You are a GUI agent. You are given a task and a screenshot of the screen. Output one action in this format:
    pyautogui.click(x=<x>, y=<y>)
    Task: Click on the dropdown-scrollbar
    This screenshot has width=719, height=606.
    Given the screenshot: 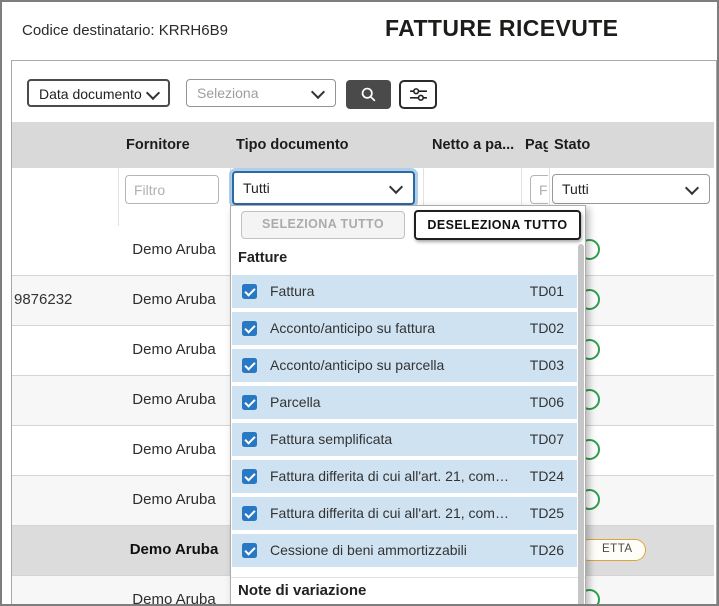 What is the action you would take?
    pyautogui.click(x=581, y=424)
    